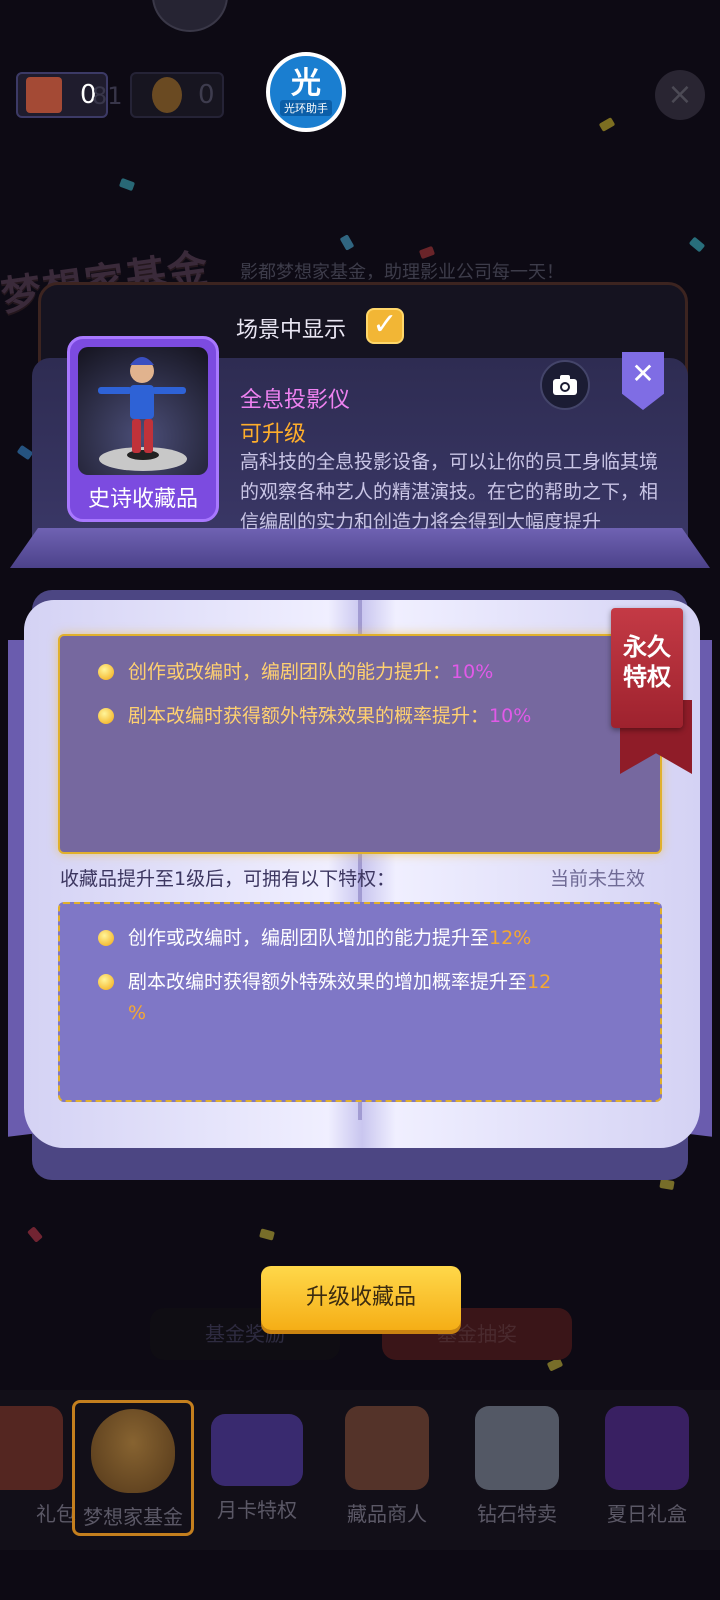 The image size is (720, 1600). Describe the element at coordinates (273, 434) in the screenshot. I see `item-upgrade-status: 可升级` at that location.